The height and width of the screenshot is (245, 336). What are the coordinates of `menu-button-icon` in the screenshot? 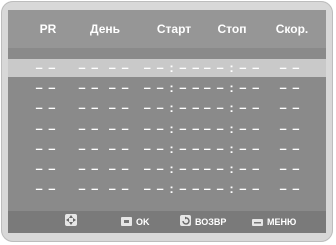 It's located at (257, 222).